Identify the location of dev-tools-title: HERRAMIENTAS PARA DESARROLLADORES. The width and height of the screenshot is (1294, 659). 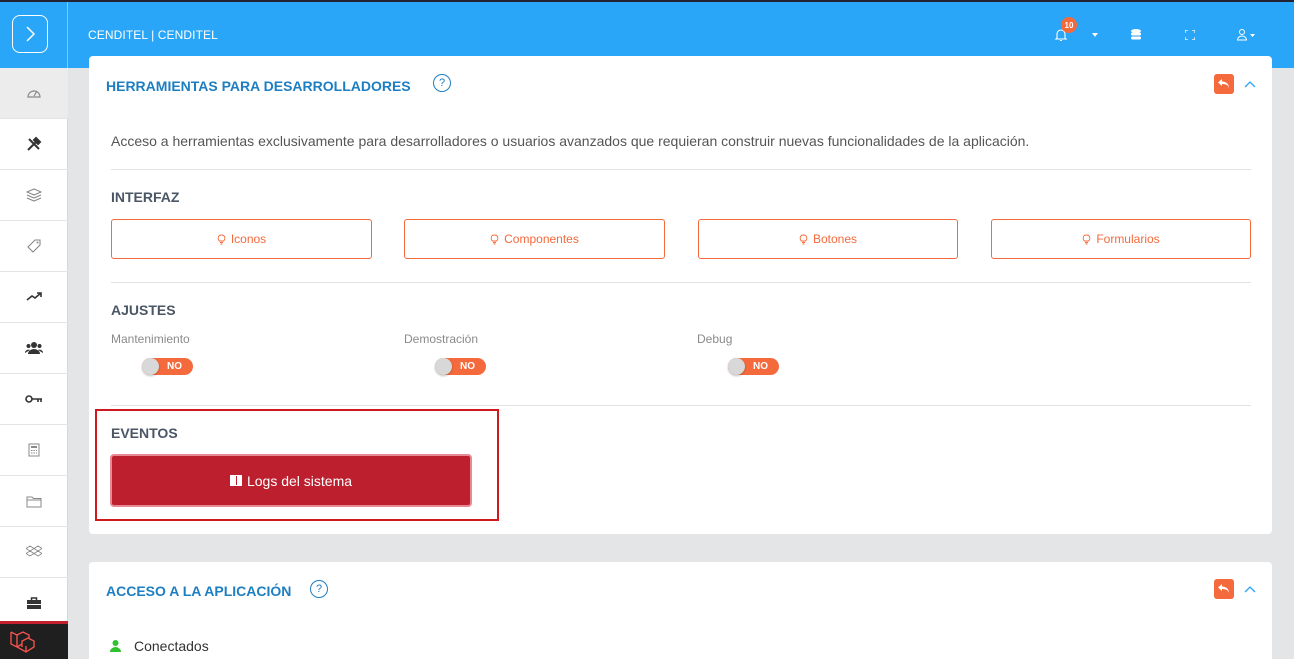
(258, 86).